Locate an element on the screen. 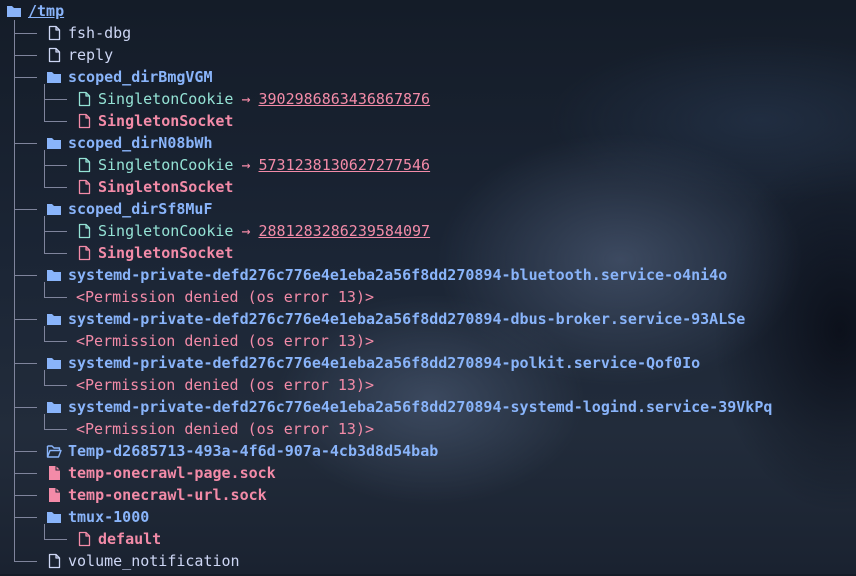 Image resolution: width=856 pixels, height=576 pixels. symlink-target-link: 2881283286239584097 is located at coordinates (345, 231).